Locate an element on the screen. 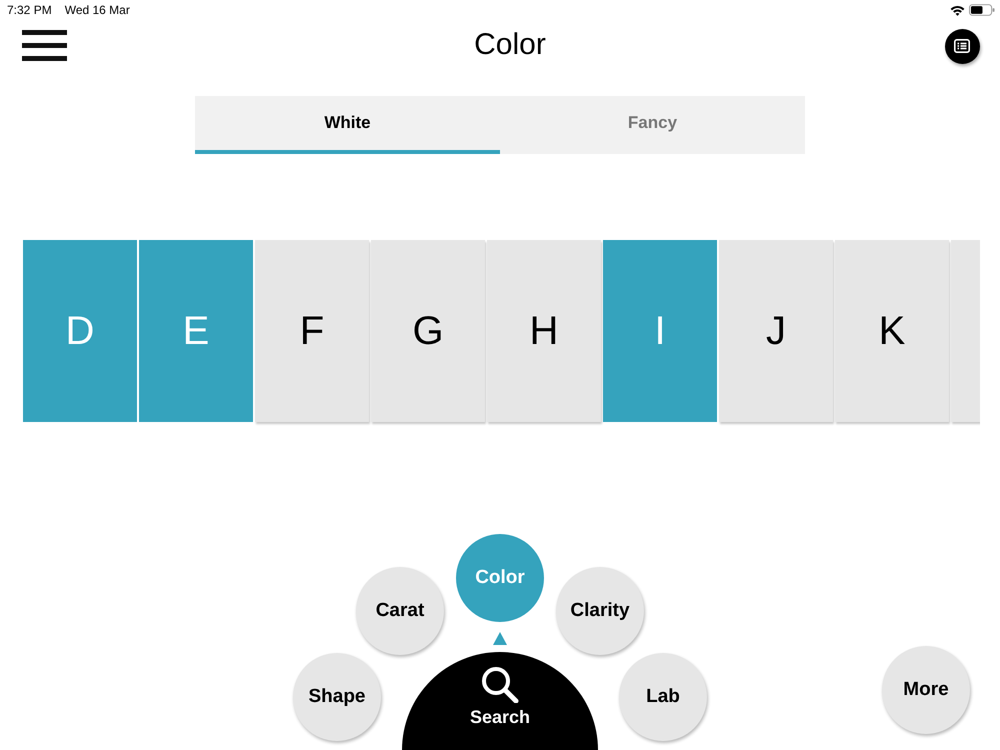 This screenshot has height=750, width=1000. menu-button is located at coordinates (44, 45).